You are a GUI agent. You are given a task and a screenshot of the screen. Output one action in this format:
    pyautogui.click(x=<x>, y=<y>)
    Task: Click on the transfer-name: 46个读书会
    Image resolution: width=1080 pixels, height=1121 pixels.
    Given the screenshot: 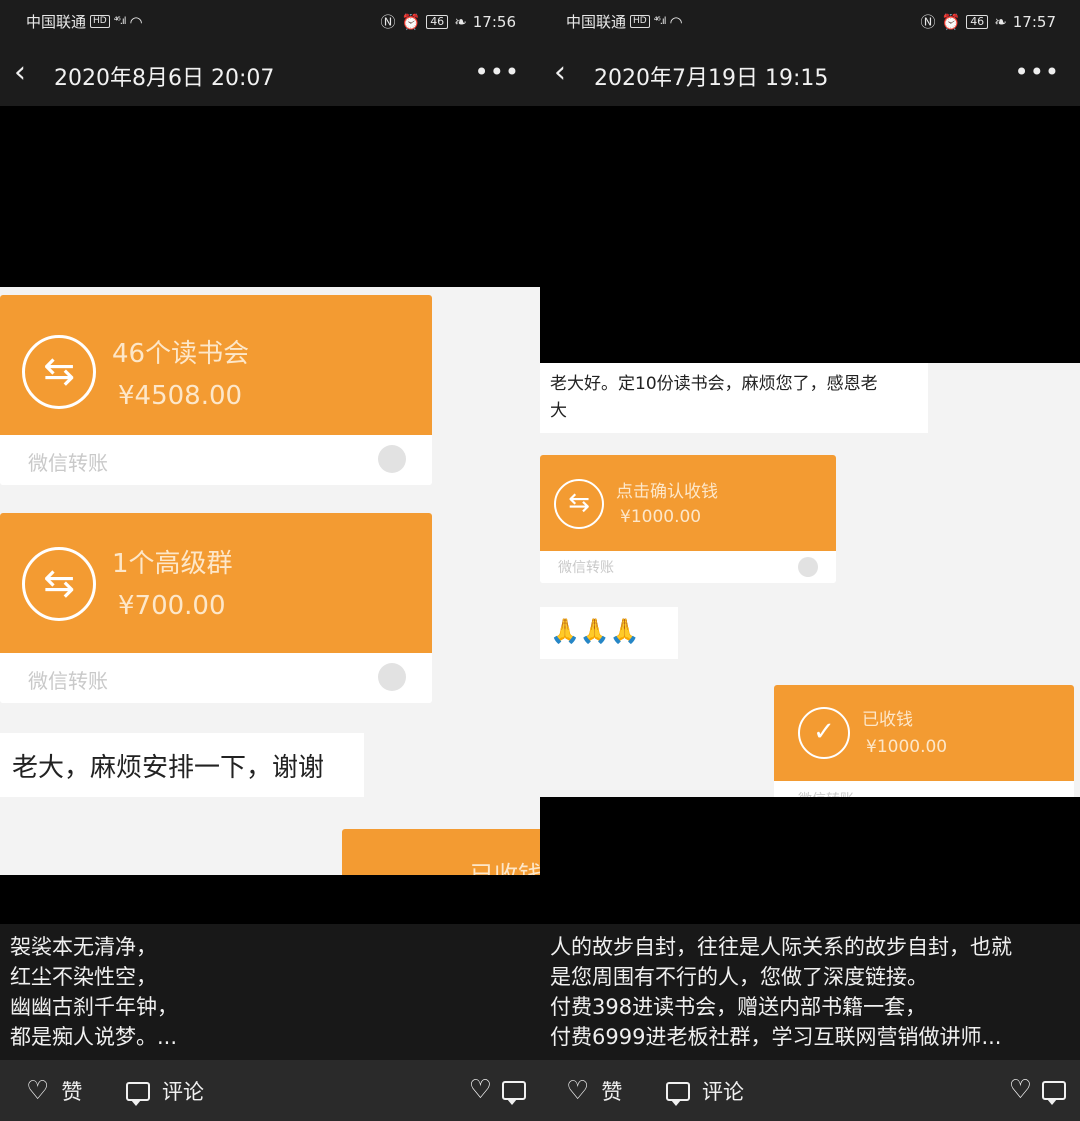 What is the action you would take?
    pyautogui.click(x=181, y=354)
    